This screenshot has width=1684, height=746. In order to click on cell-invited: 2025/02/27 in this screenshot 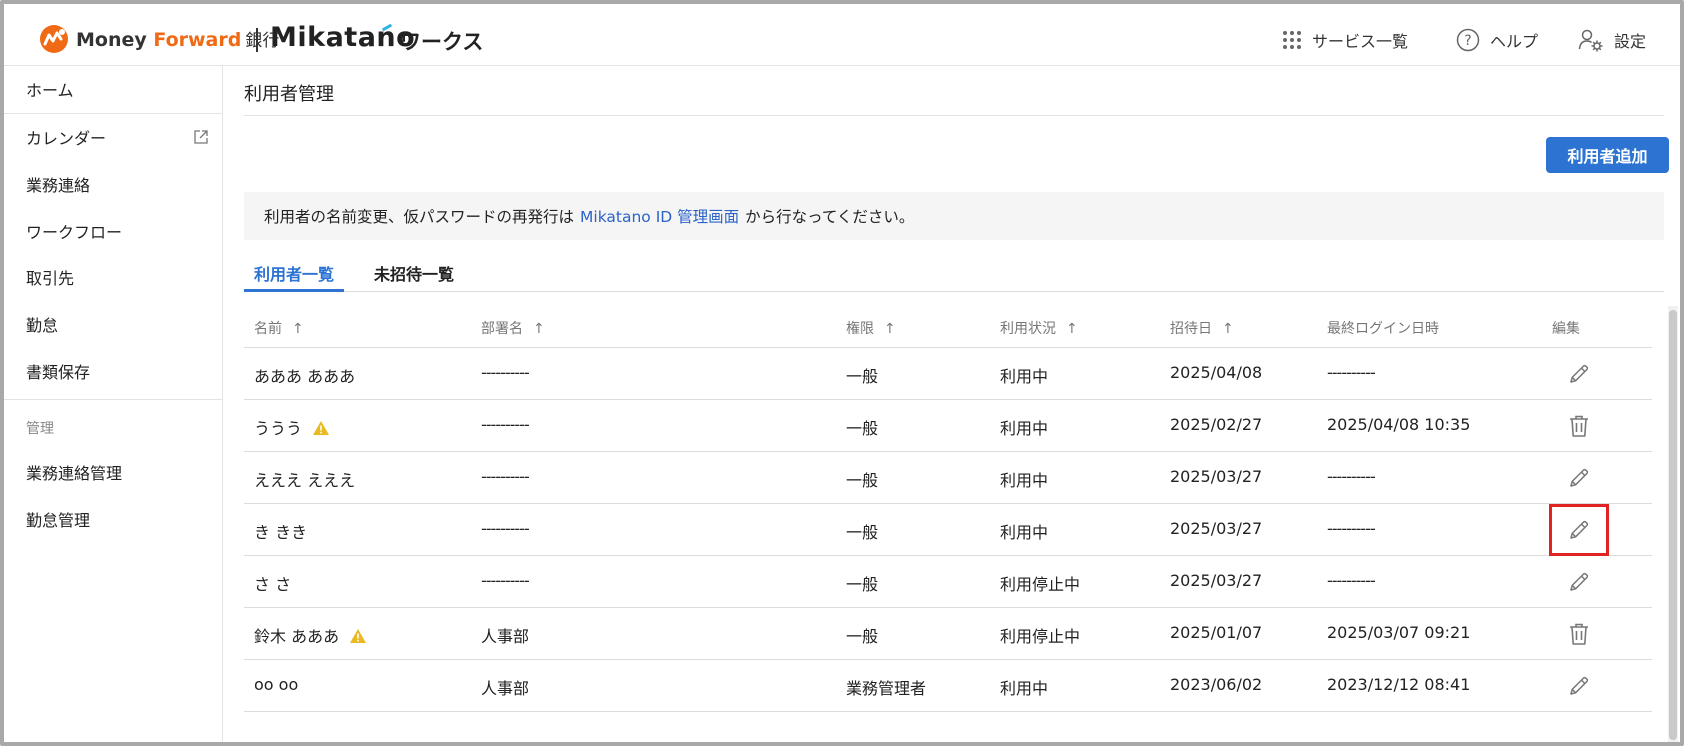, I will do `click(1216, 424)`.